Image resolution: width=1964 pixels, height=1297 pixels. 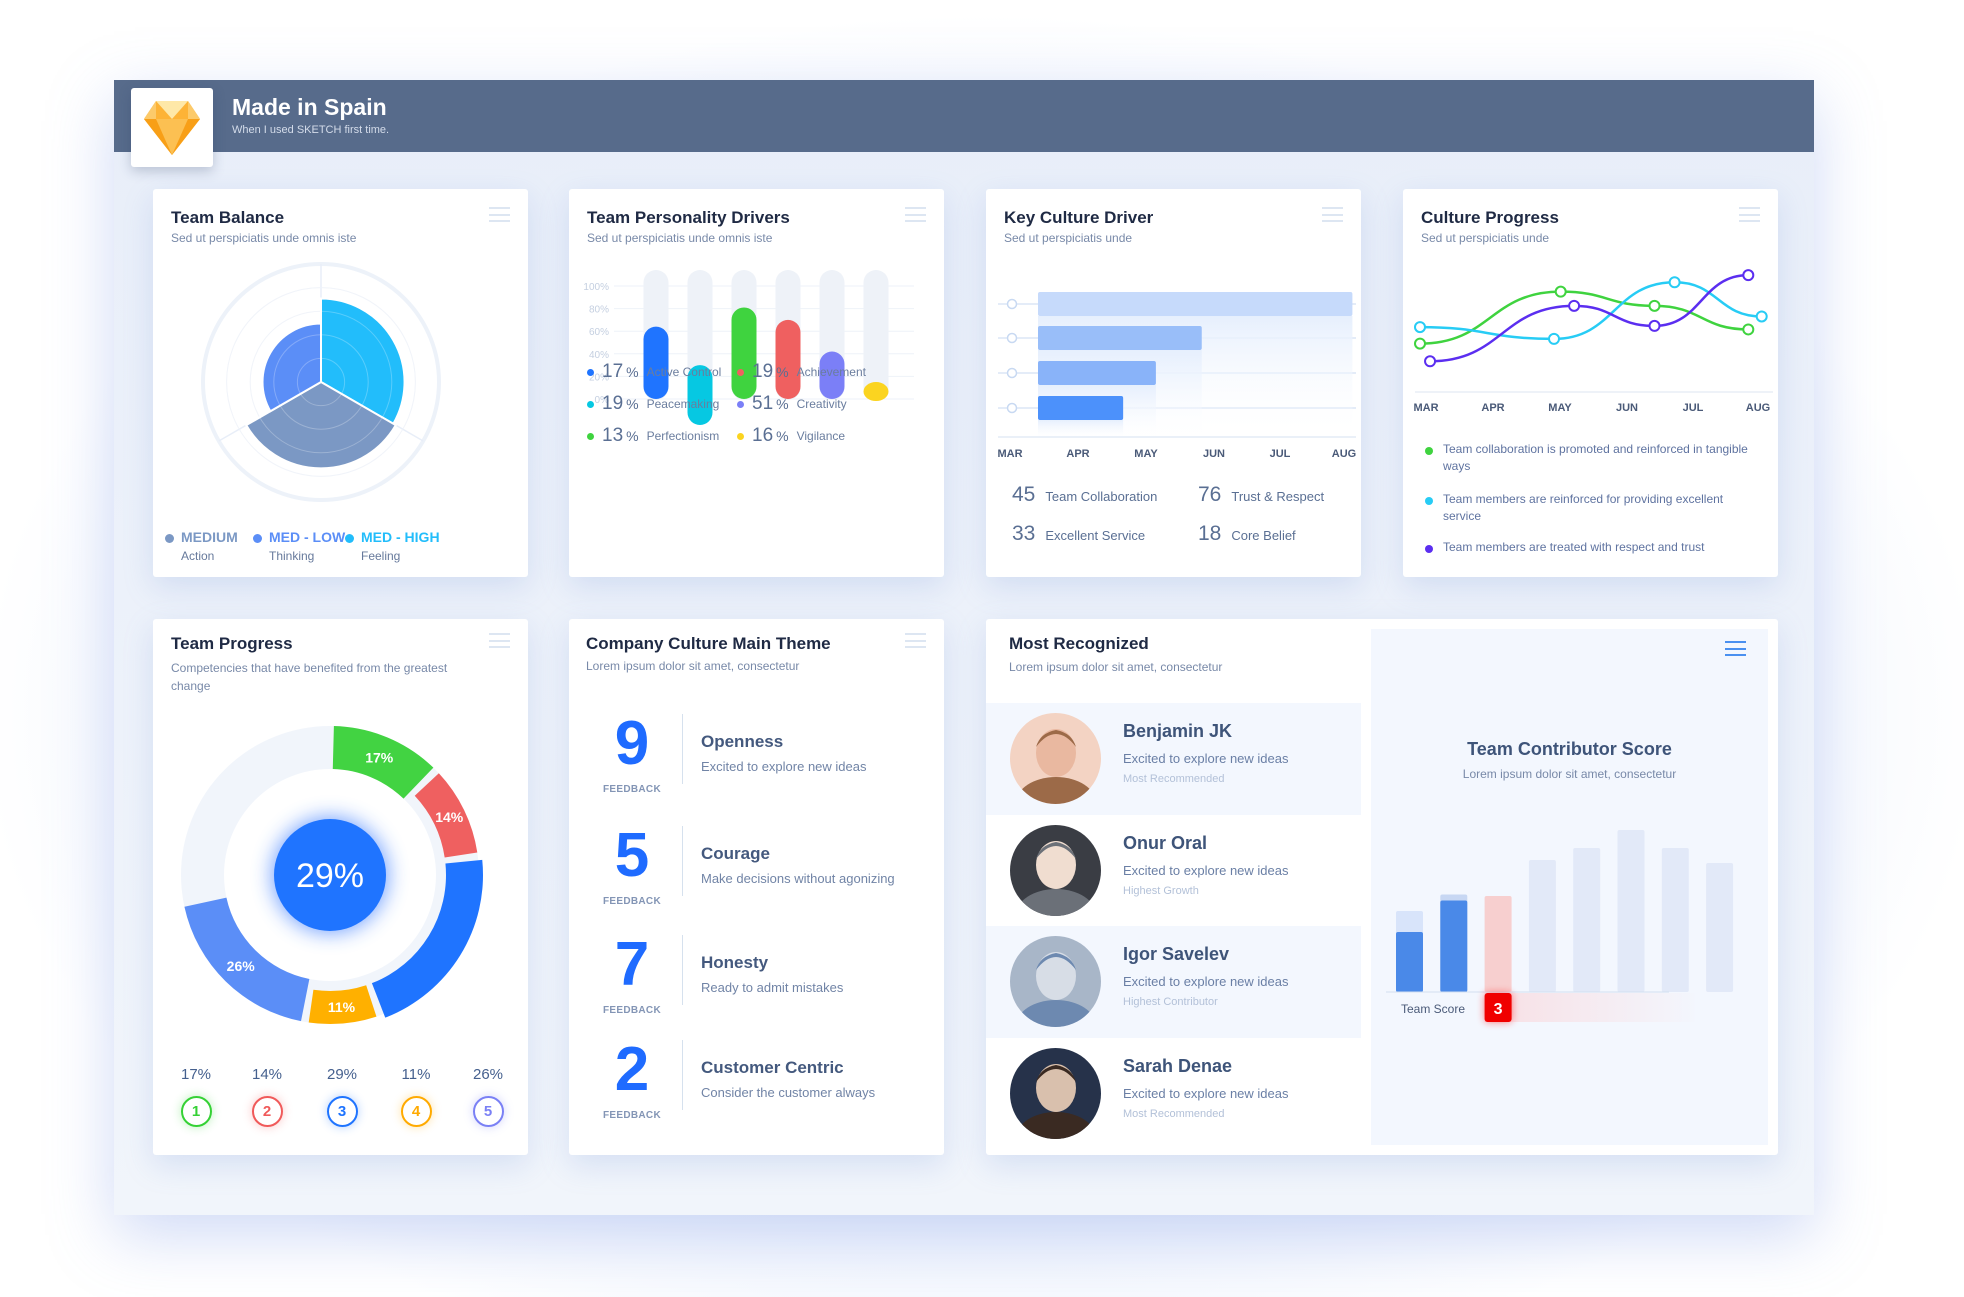 I want to click on x-tick-label: JUN, so click(x=1627, y=408).